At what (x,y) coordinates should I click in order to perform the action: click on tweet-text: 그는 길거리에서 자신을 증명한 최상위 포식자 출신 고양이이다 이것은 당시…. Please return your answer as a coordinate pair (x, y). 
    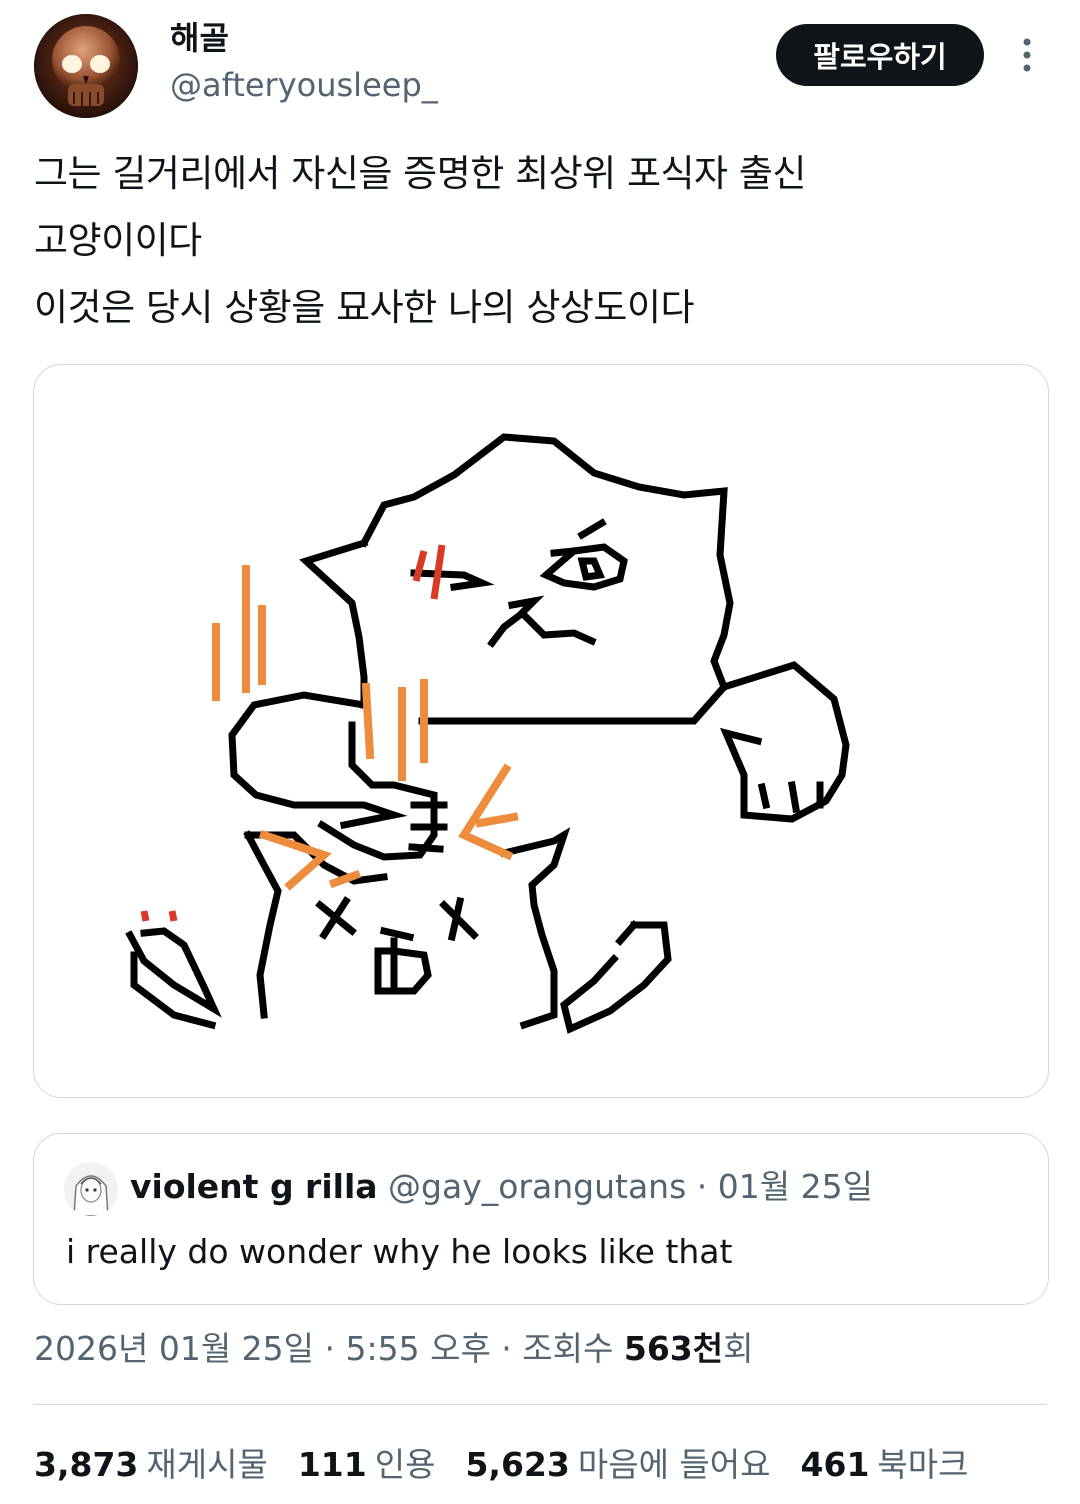
    Looking at the image, I should click on (539, 240).